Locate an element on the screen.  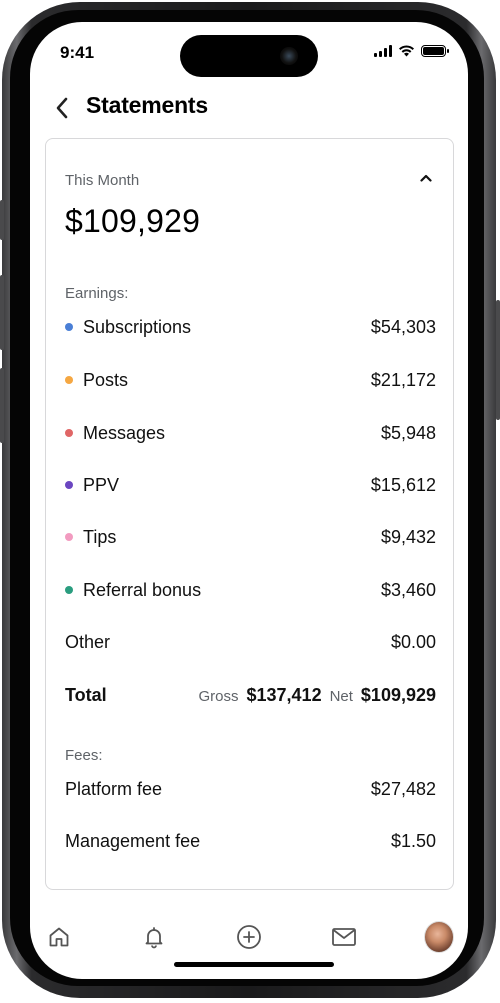
month-total: $109,929 is located at coordinates (133, 221).